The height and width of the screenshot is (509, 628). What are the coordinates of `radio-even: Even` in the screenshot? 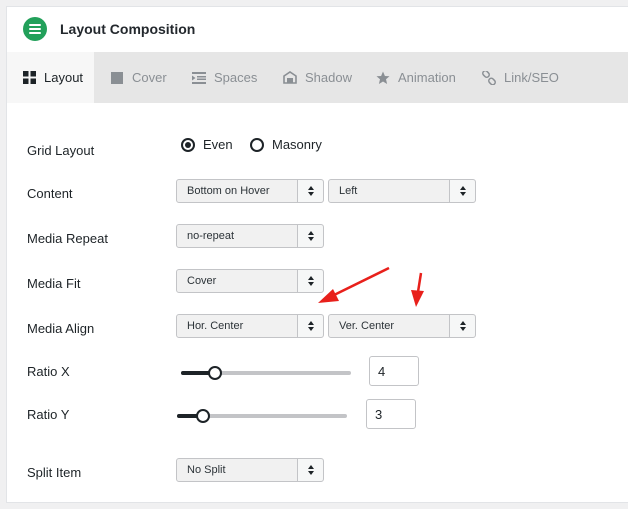 It's located at (207, 144).